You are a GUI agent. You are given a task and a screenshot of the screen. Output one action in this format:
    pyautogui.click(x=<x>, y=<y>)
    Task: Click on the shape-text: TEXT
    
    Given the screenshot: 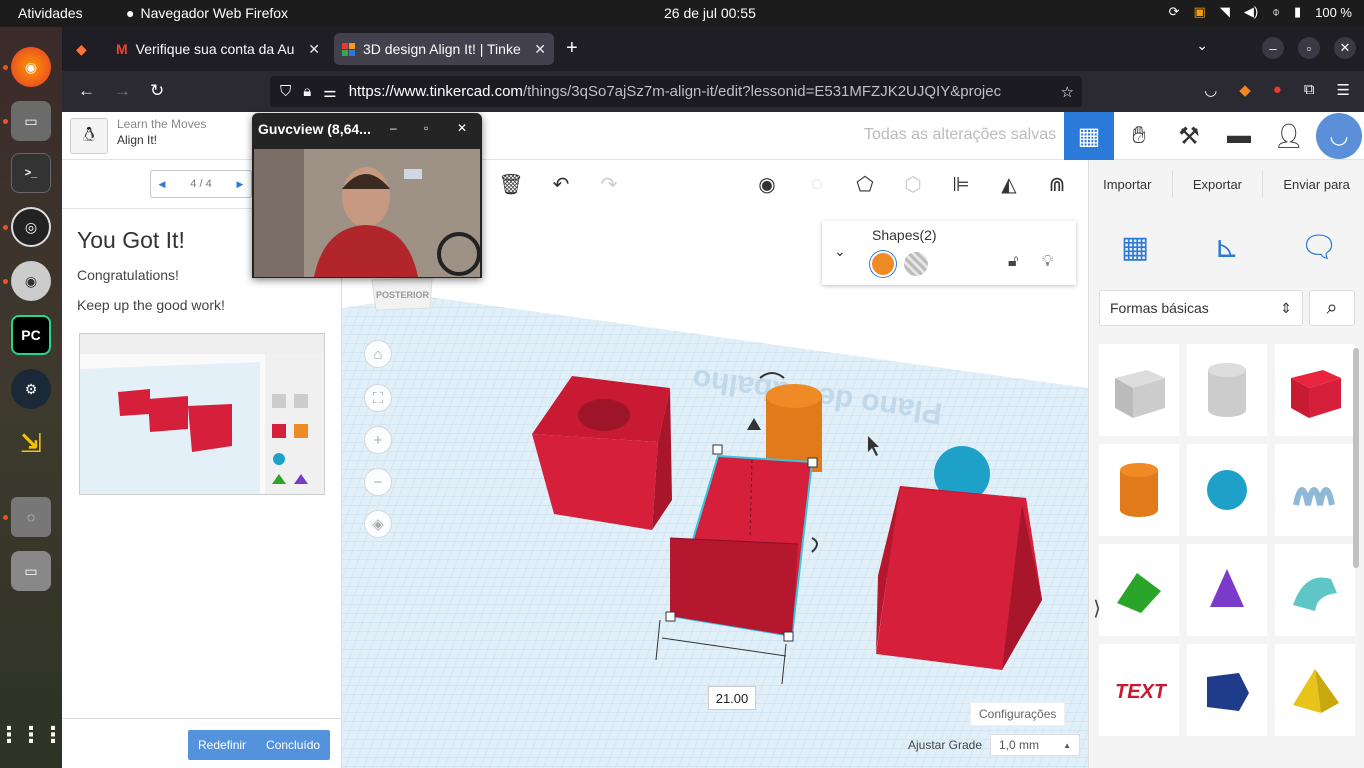 What is the action you would take?
    pyautogui.click(x=1139, y=690)
    